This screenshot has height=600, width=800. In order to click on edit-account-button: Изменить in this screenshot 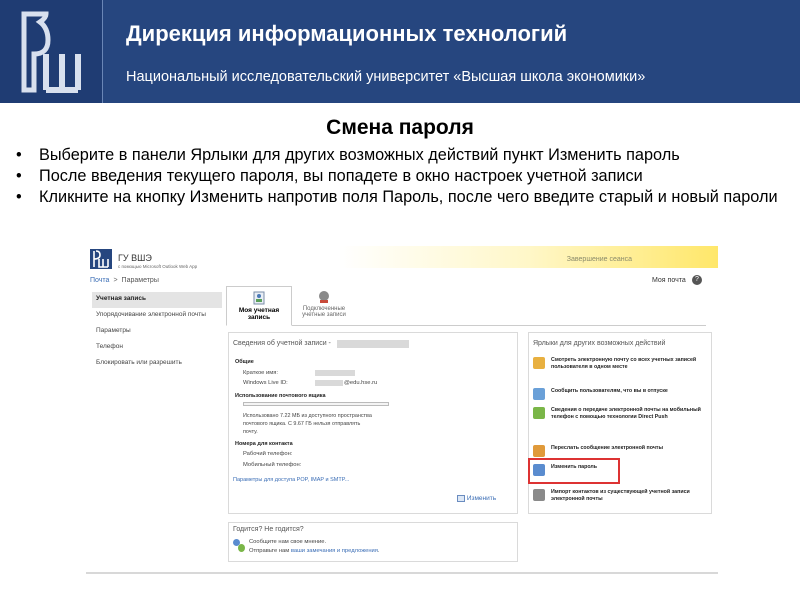, I will do `click(476, 498)`.